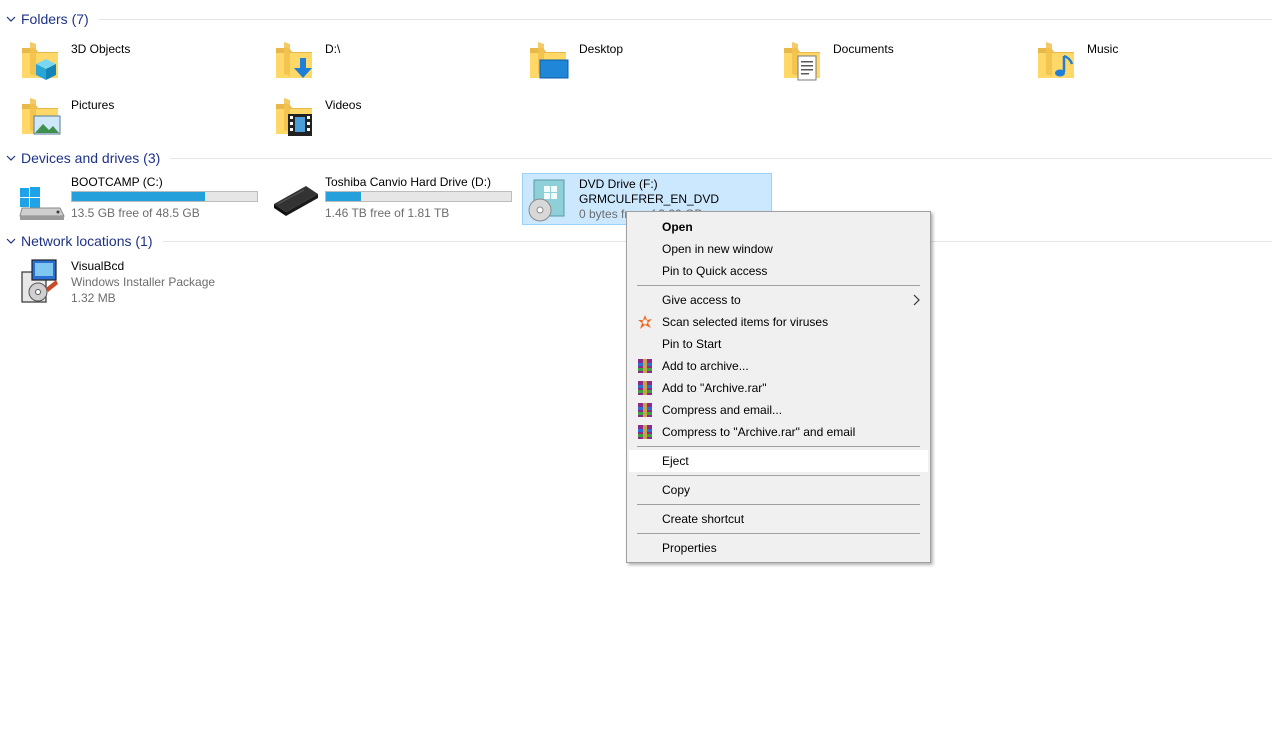  Describe the element at coordinates (55, 19) in the screenshot. I see `group-title: Folders (7)` at that location.